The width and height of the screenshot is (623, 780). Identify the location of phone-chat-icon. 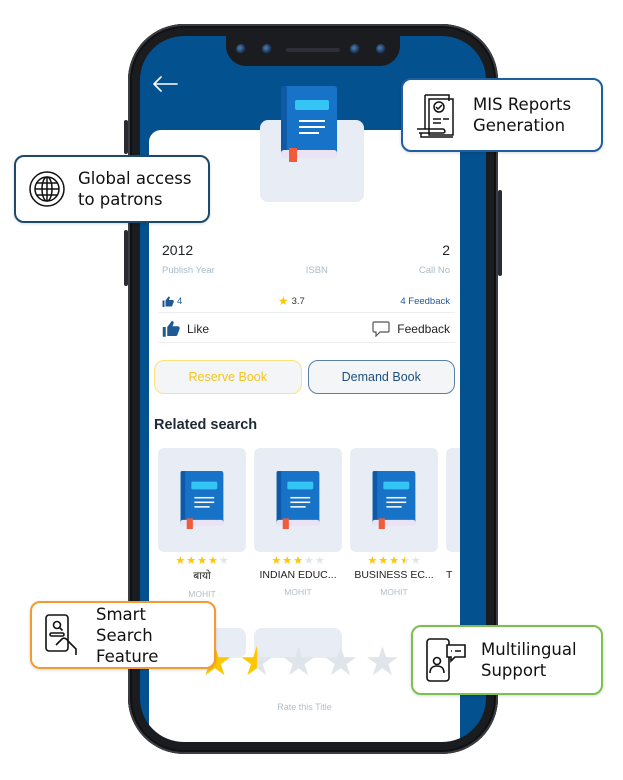
(446, 660).